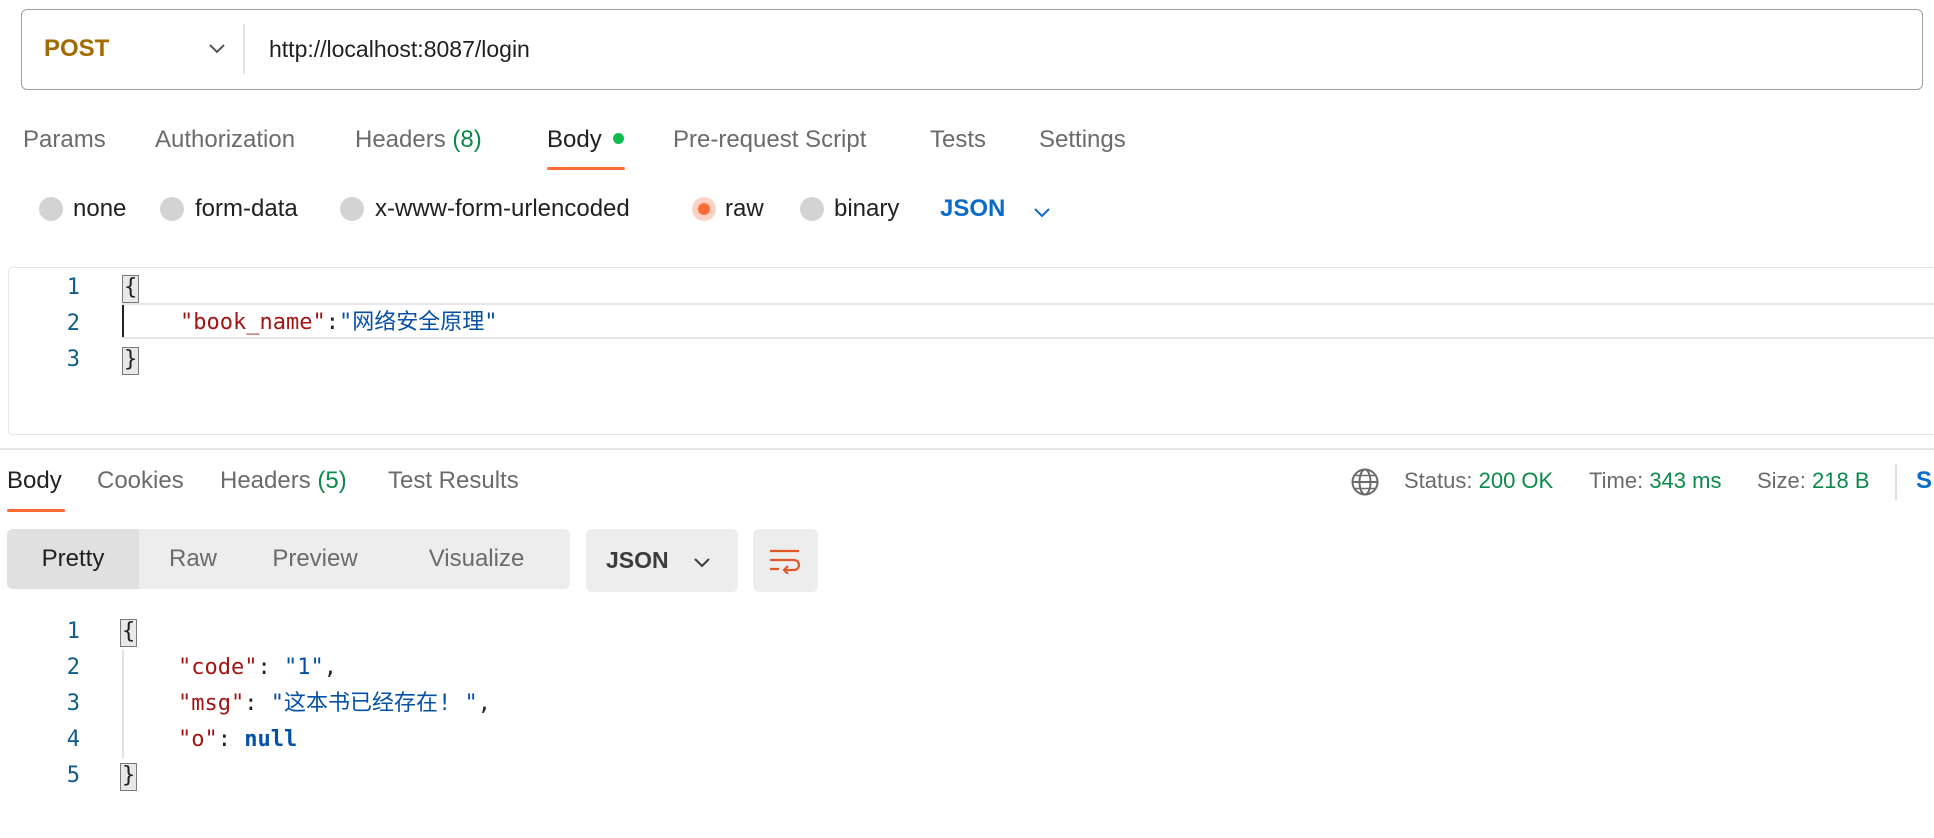  What do you see at coordinates (972, 49) in the screenshot?
I see `url-bar: POST http://localhost:8087/login` at bounding box center [972, 49].